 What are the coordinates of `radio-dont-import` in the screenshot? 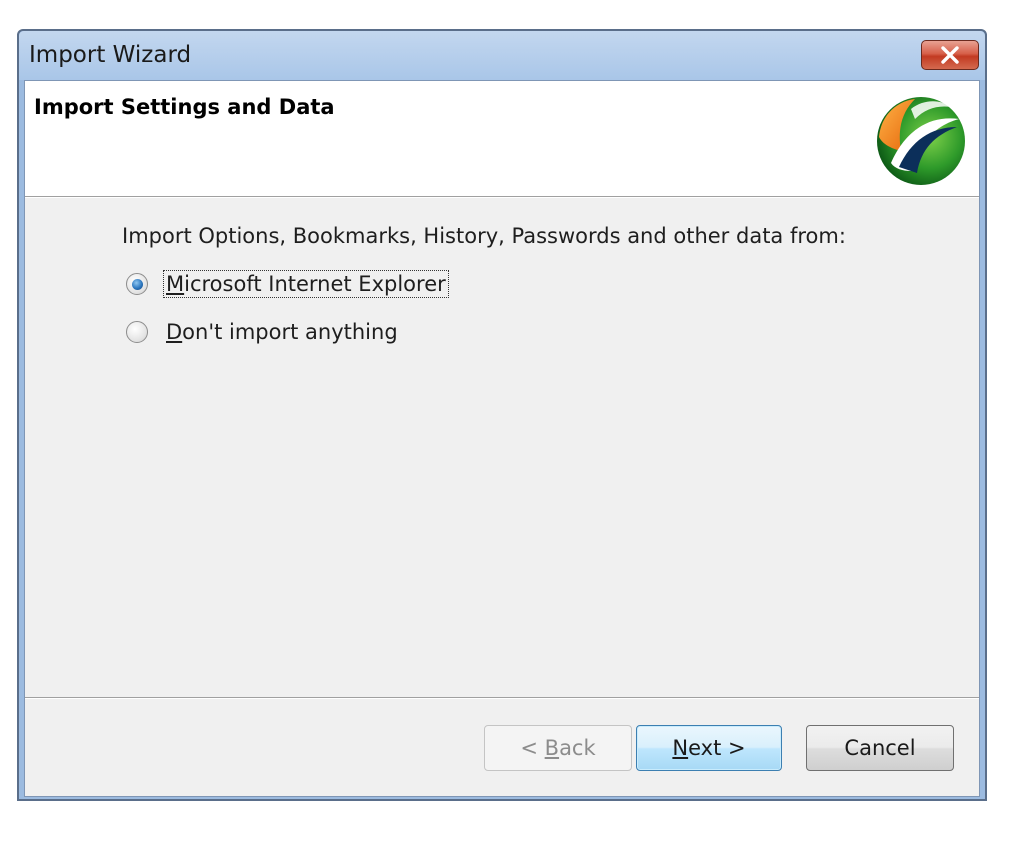 It's located at (137, 332).